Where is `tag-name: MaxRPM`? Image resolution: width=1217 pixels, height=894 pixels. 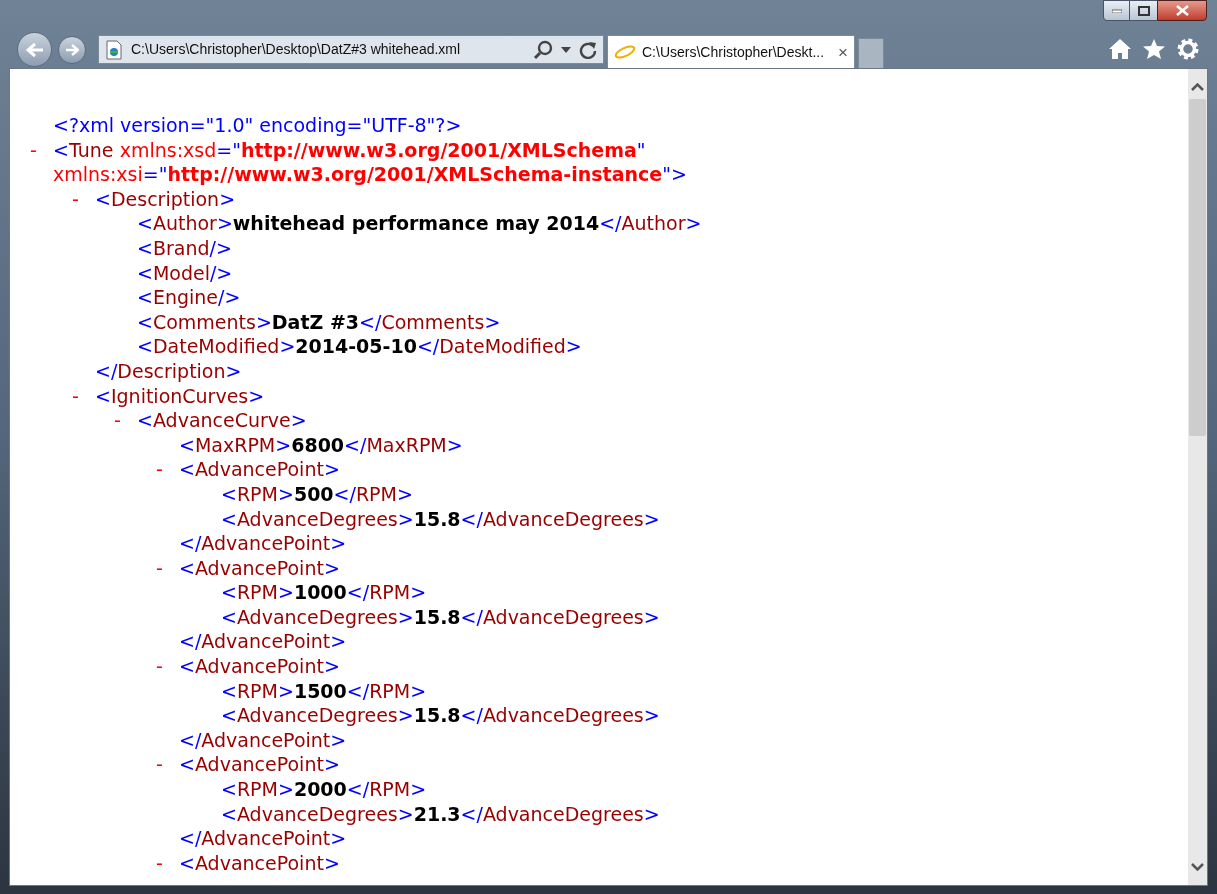
tag-name: MaxRPM is located at coordinates (235, 445).